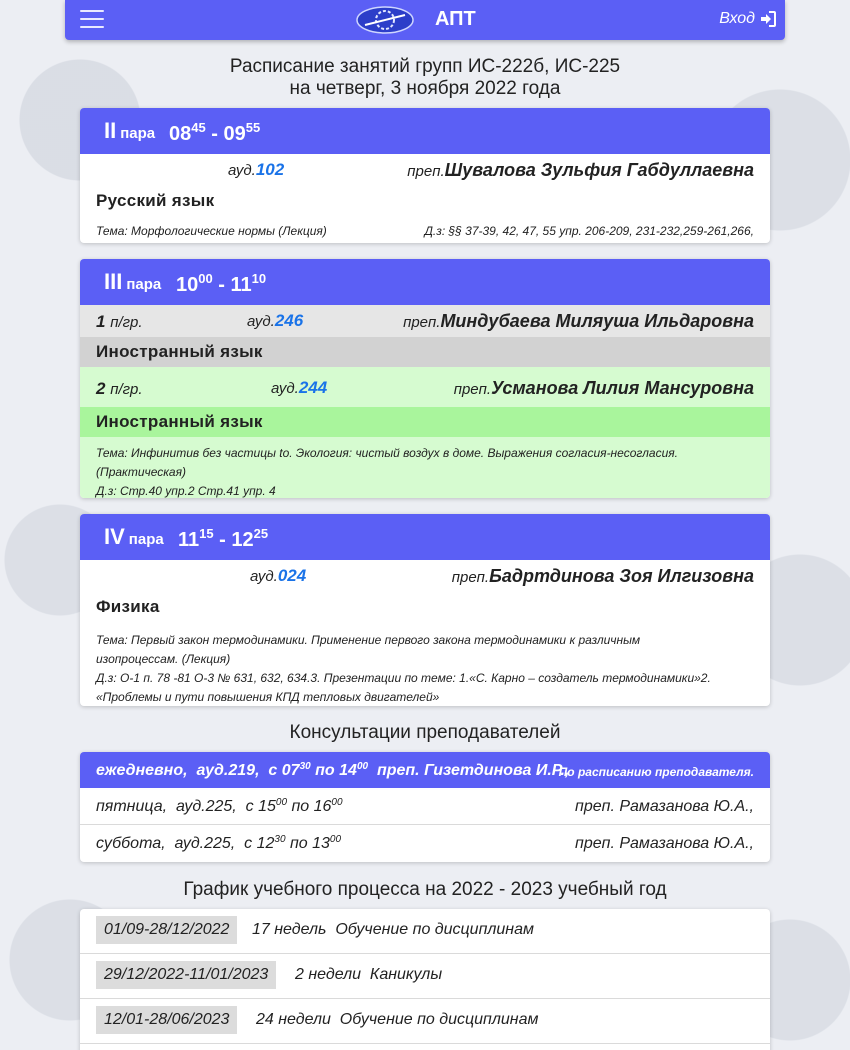  I want to click on sign-in-icon, so click(768, 19).